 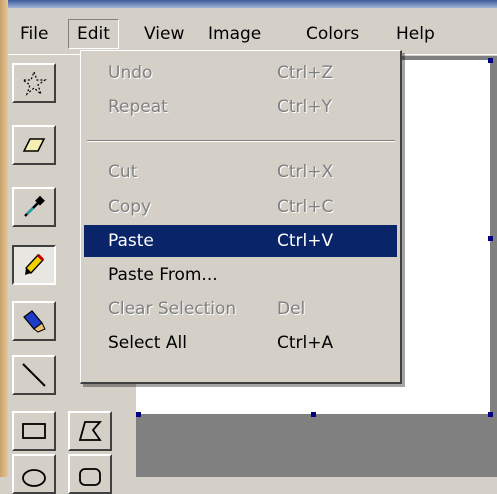 I want to click on menu-bar: File Edit View Image Colors Help, so click(x=252, y=31).